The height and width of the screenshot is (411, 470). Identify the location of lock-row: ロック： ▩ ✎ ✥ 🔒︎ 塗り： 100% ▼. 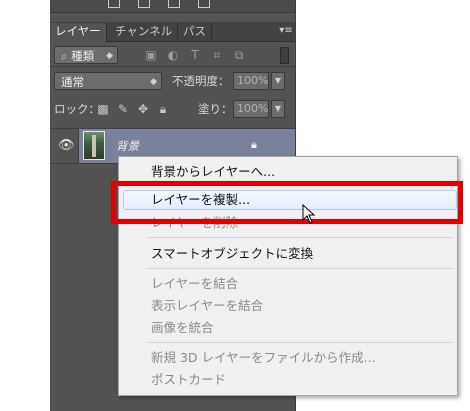
(172, 109).